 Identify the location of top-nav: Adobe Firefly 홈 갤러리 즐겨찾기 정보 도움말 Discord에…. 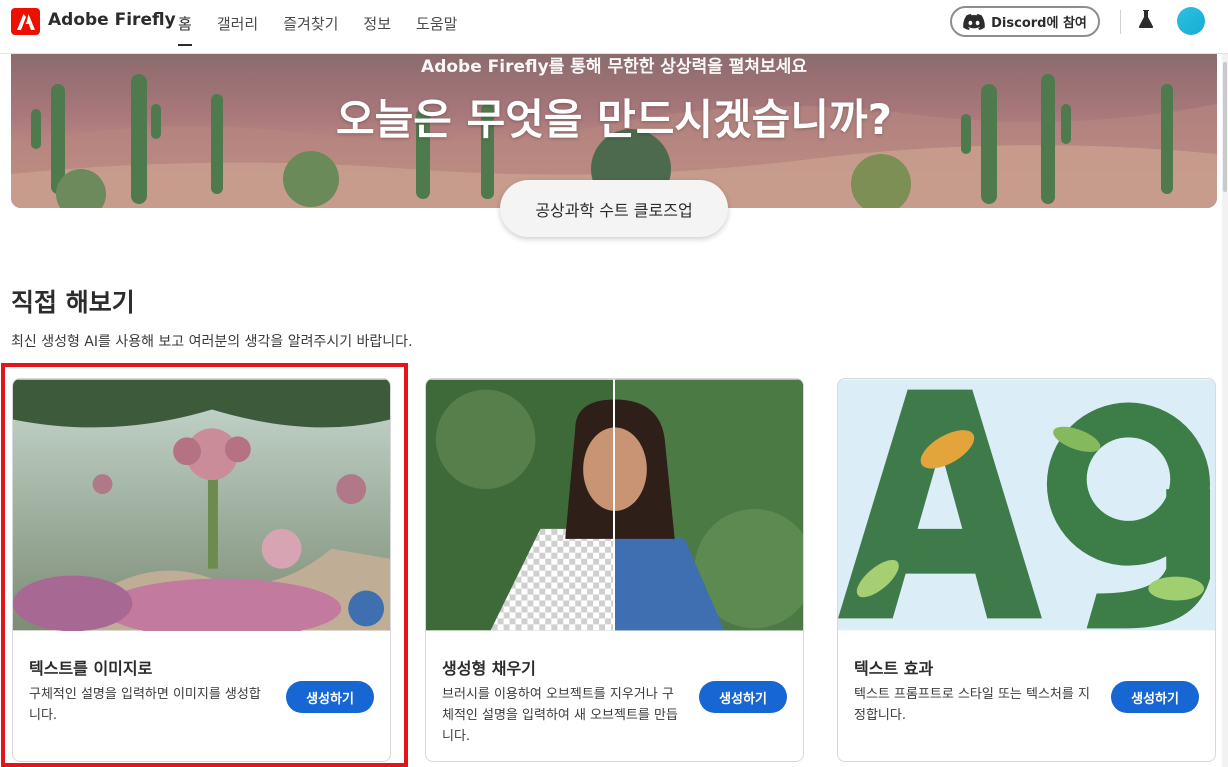
(614, 27).